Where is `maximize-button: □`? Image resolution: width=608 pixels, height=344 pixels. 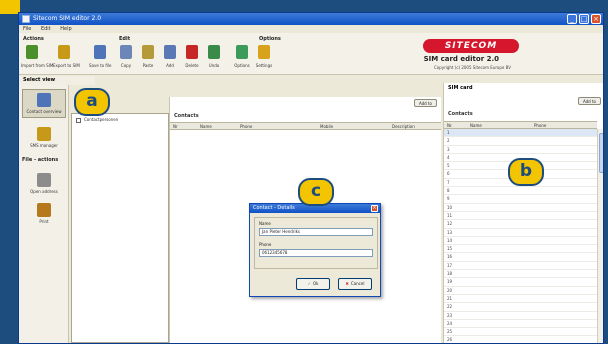 maximize-button: □ is located at coordinates (584, 19).